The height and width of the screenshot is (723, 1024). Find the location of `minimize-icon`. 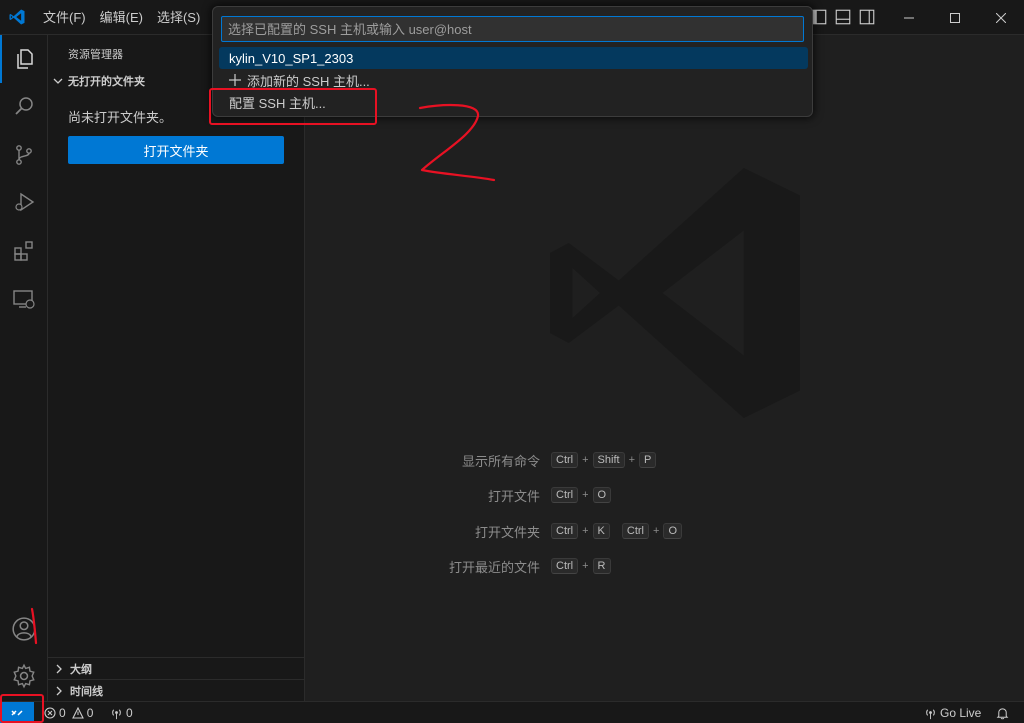

minimize-icon is located at coordinates (909, 17).